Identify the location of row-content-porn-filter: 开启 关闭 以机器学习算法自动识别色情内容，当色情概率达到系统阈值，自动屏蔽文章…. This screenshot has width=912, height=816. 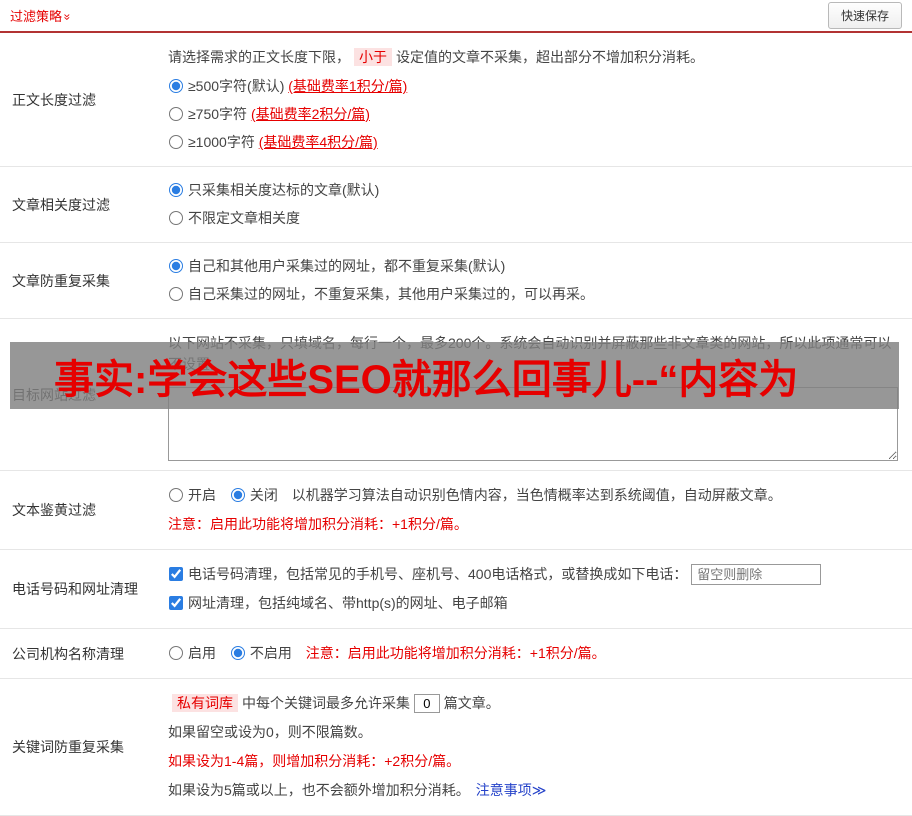
(536, 510).